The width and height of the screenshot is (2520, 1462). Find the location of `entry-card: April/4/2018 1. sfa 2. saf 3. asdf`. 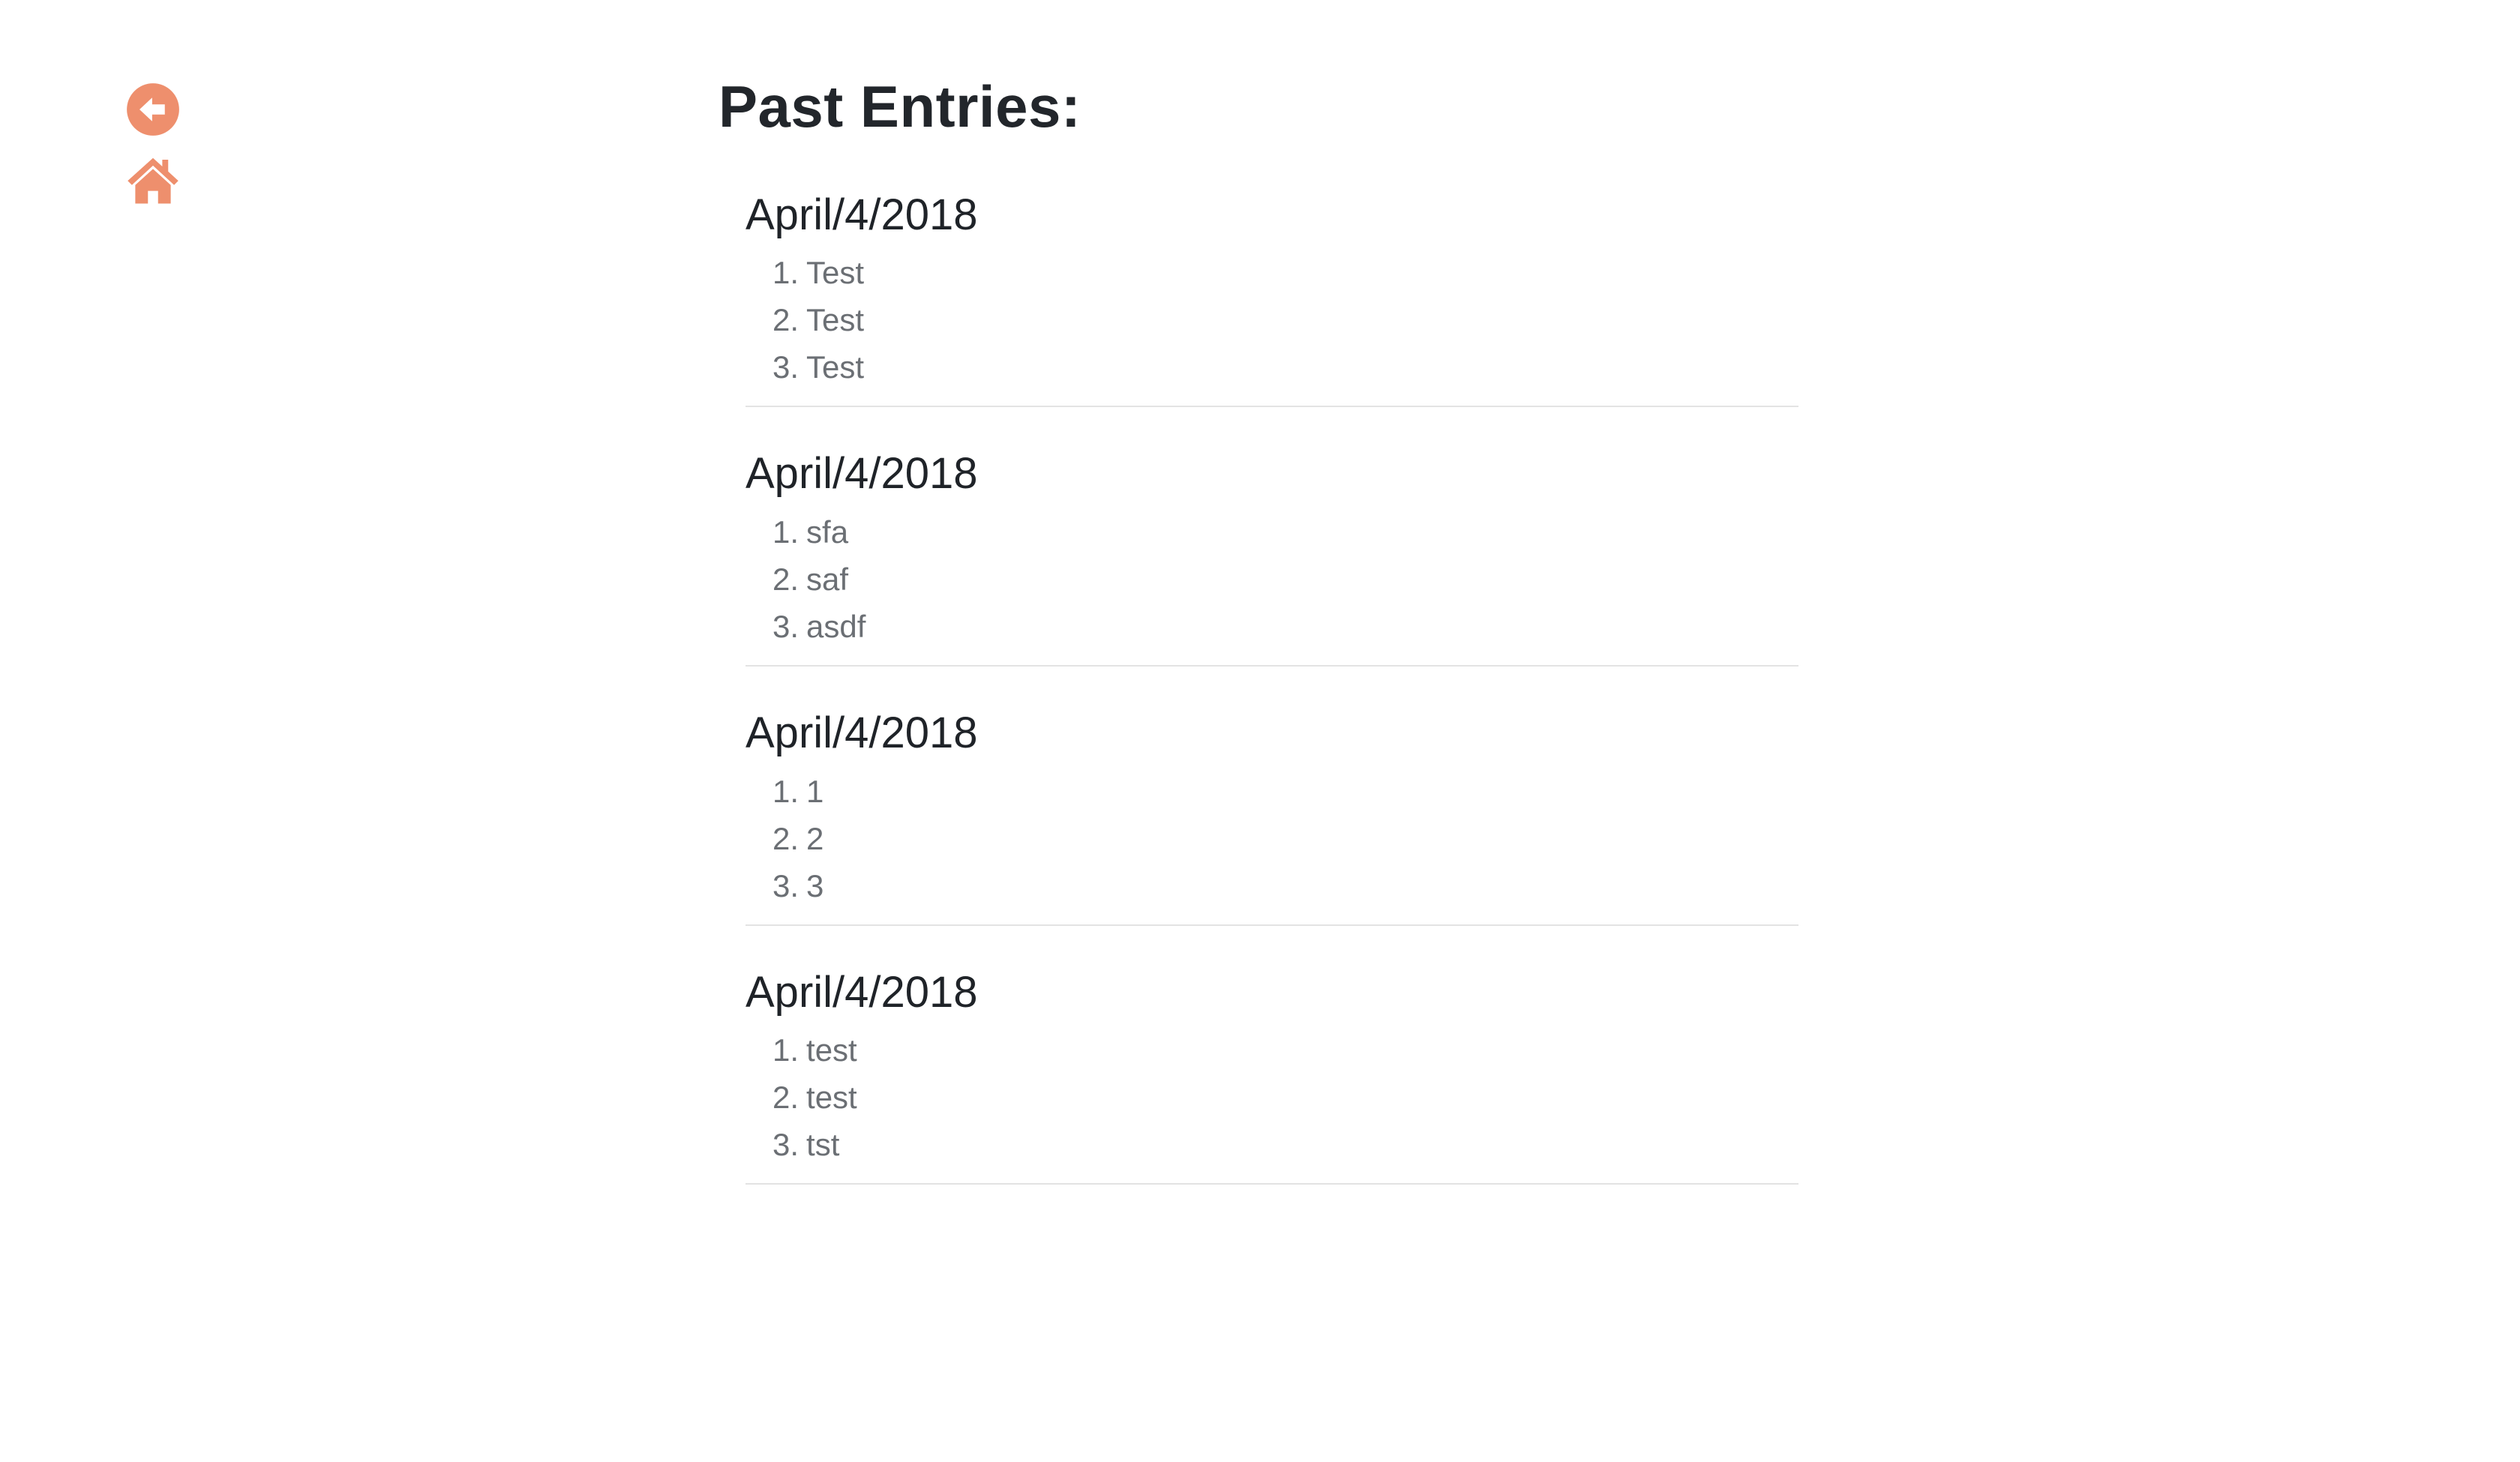

entry-card: April/4/2018 1. sfa 2. saf 3. asdf is located at coordinates (1272, 558).